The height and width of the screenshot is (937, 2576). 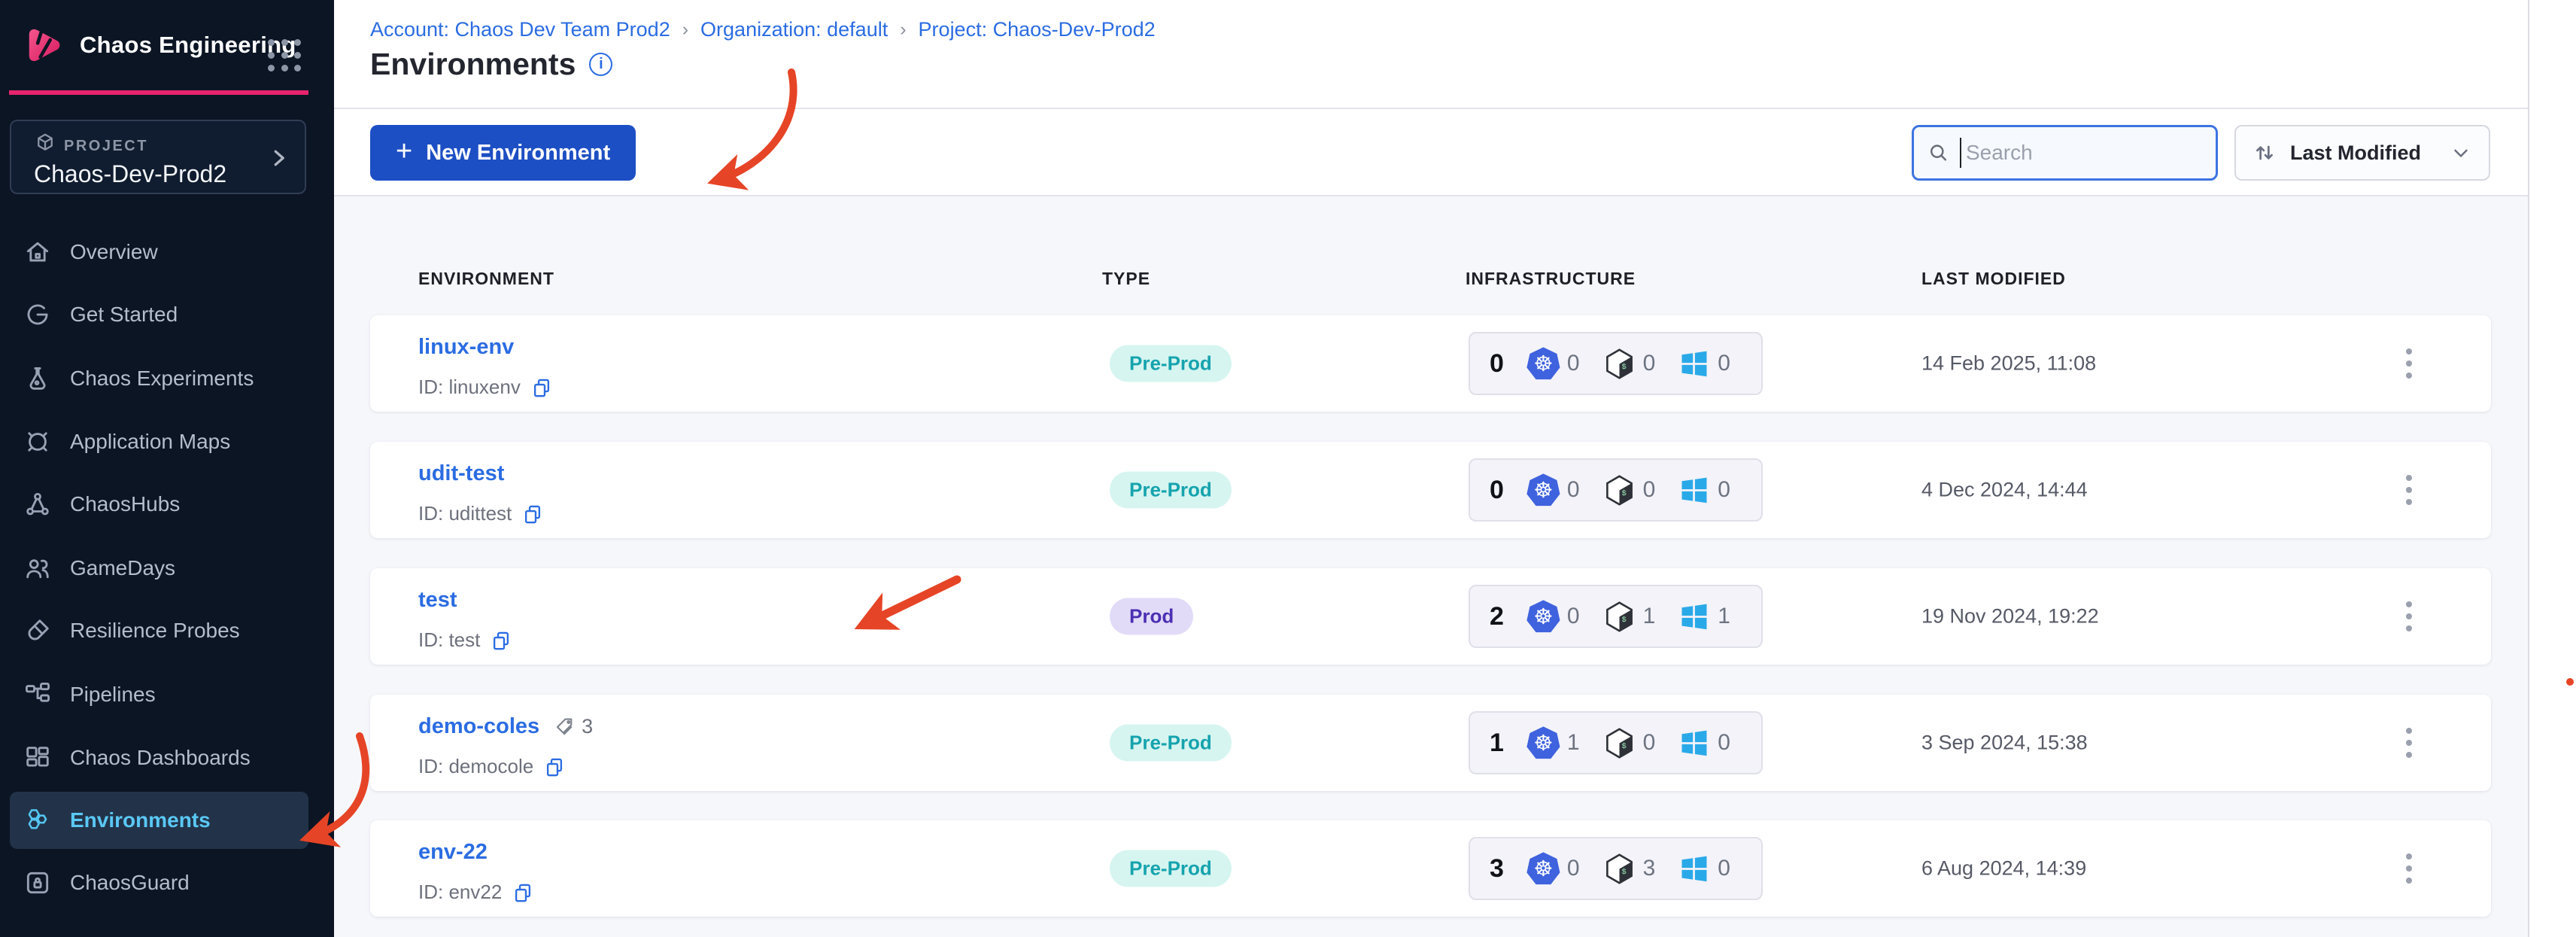 I want to click on sidebar-item-chaosguard: ChaosGuard, so click(x=159, y=882).